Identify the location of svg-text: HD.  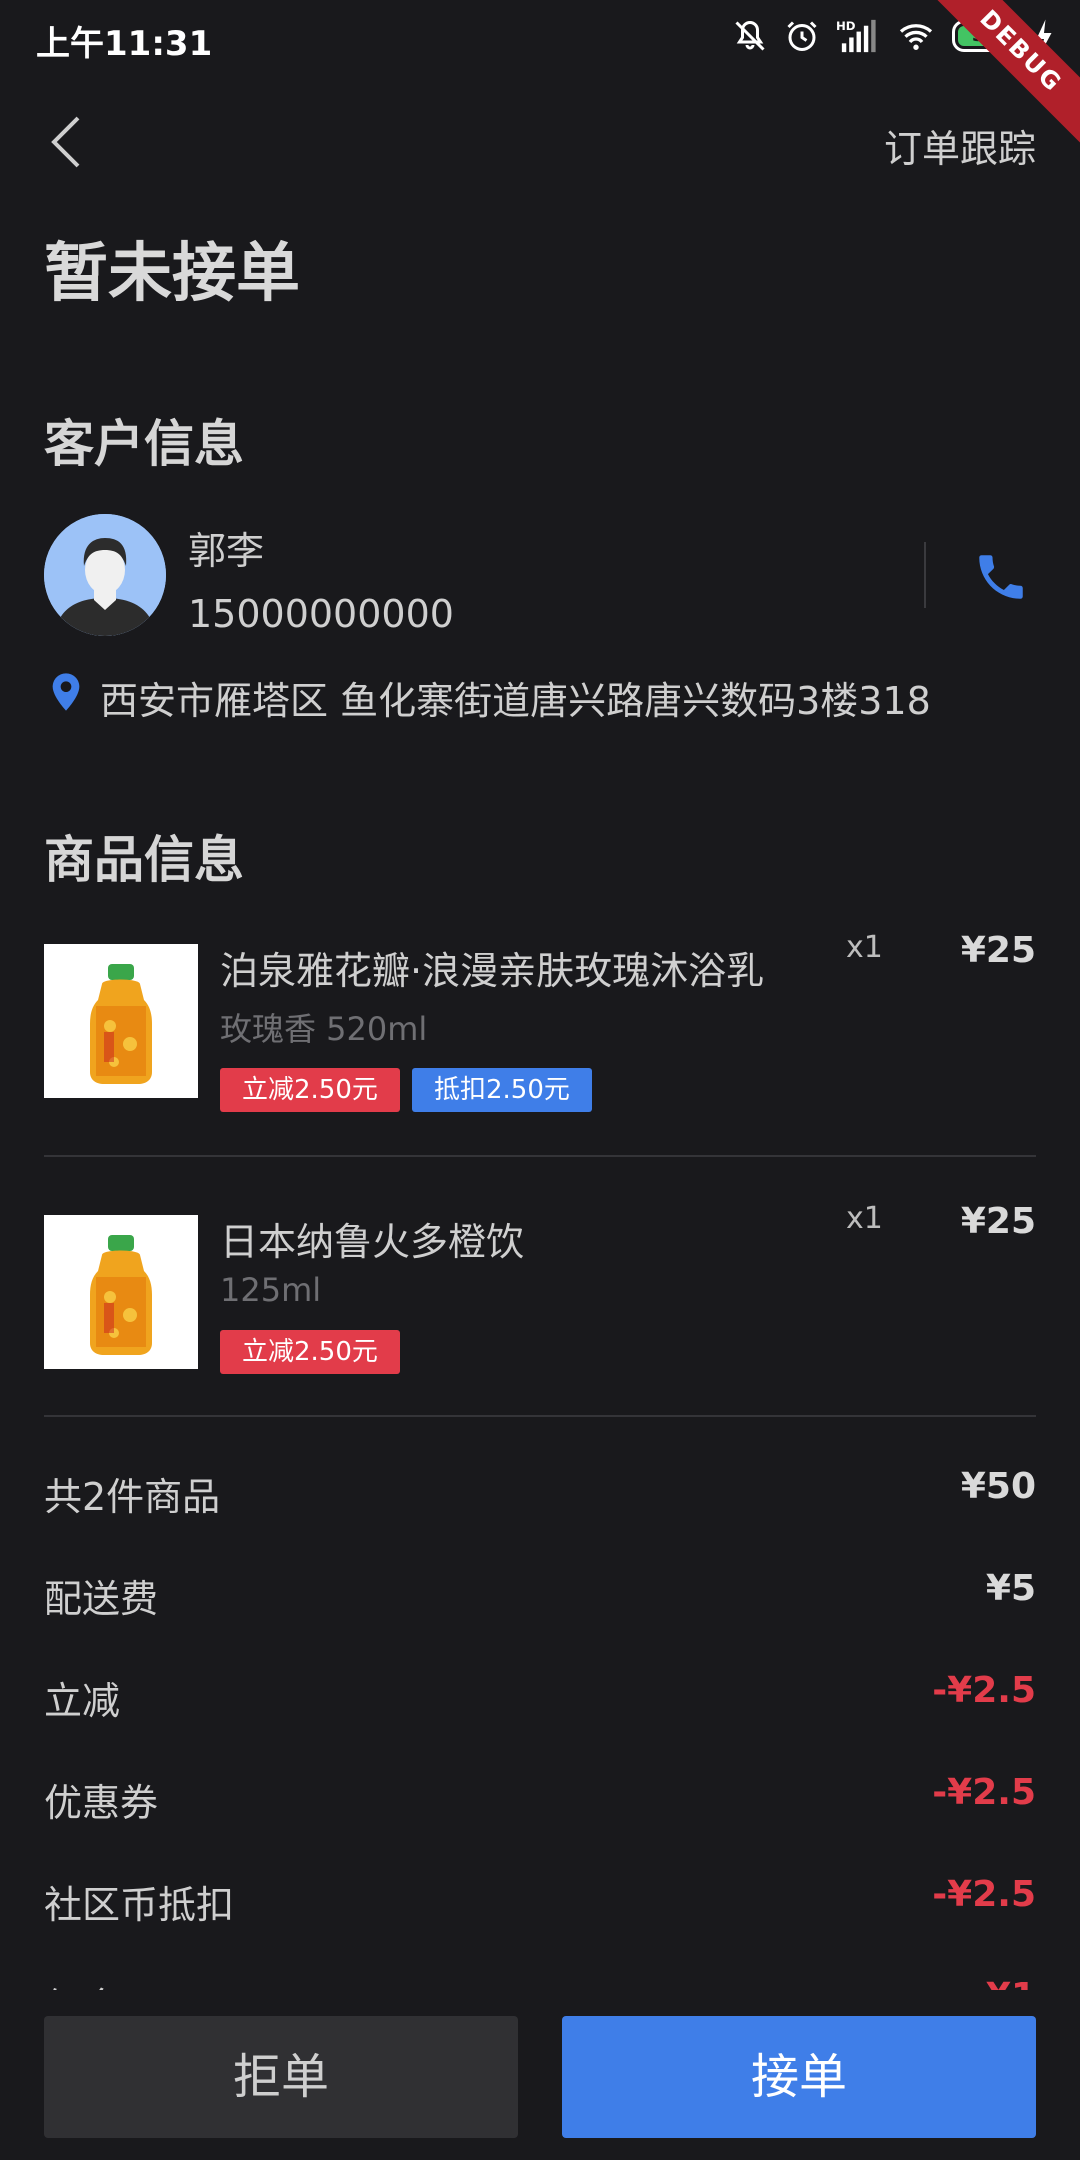
(846, 26).